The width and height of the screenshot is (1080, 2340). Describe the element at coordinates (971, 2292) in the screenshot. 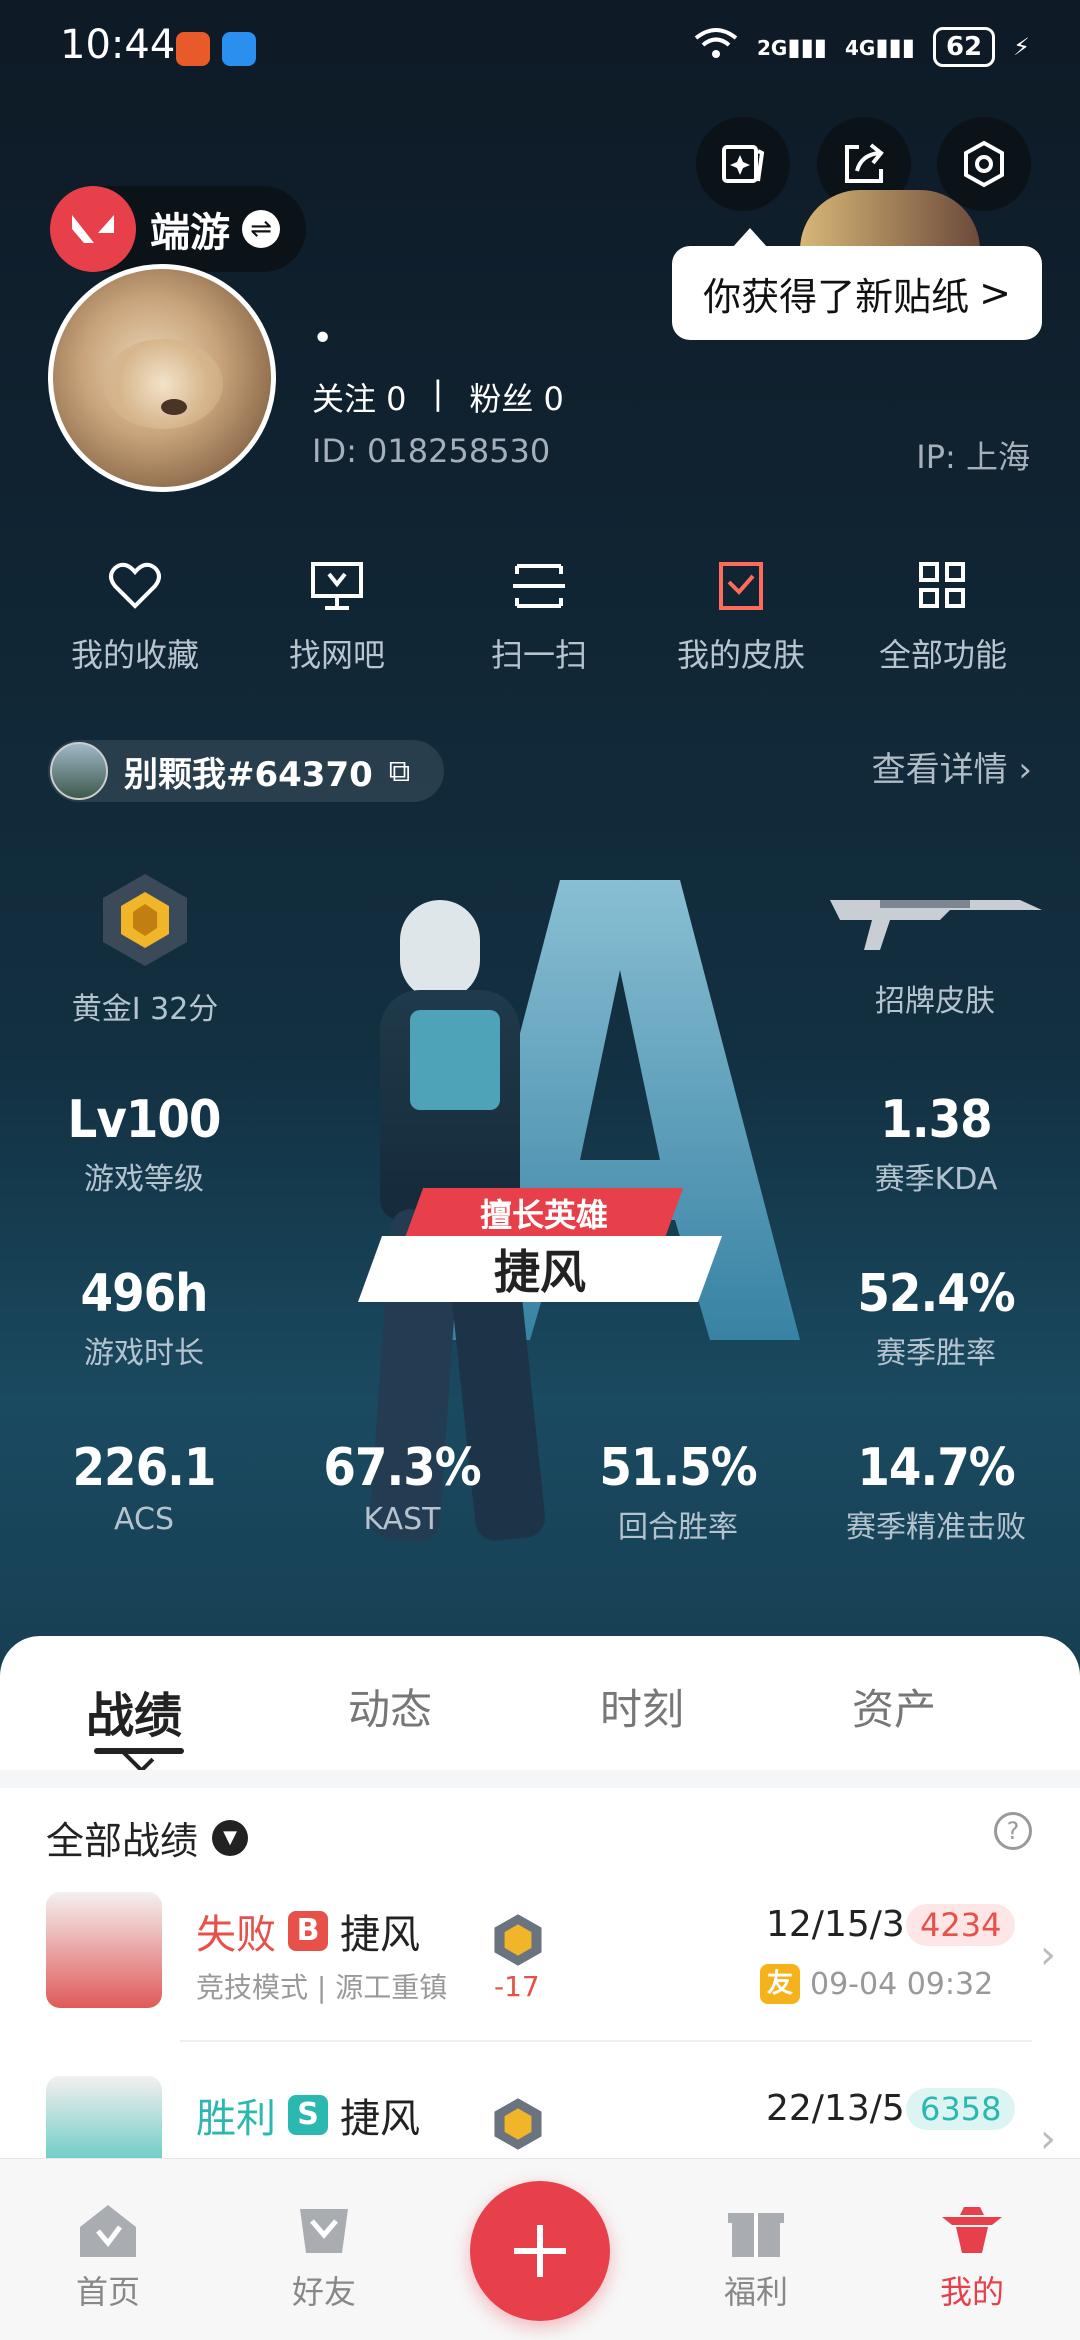

I see `nav-label: 我的` at that location.